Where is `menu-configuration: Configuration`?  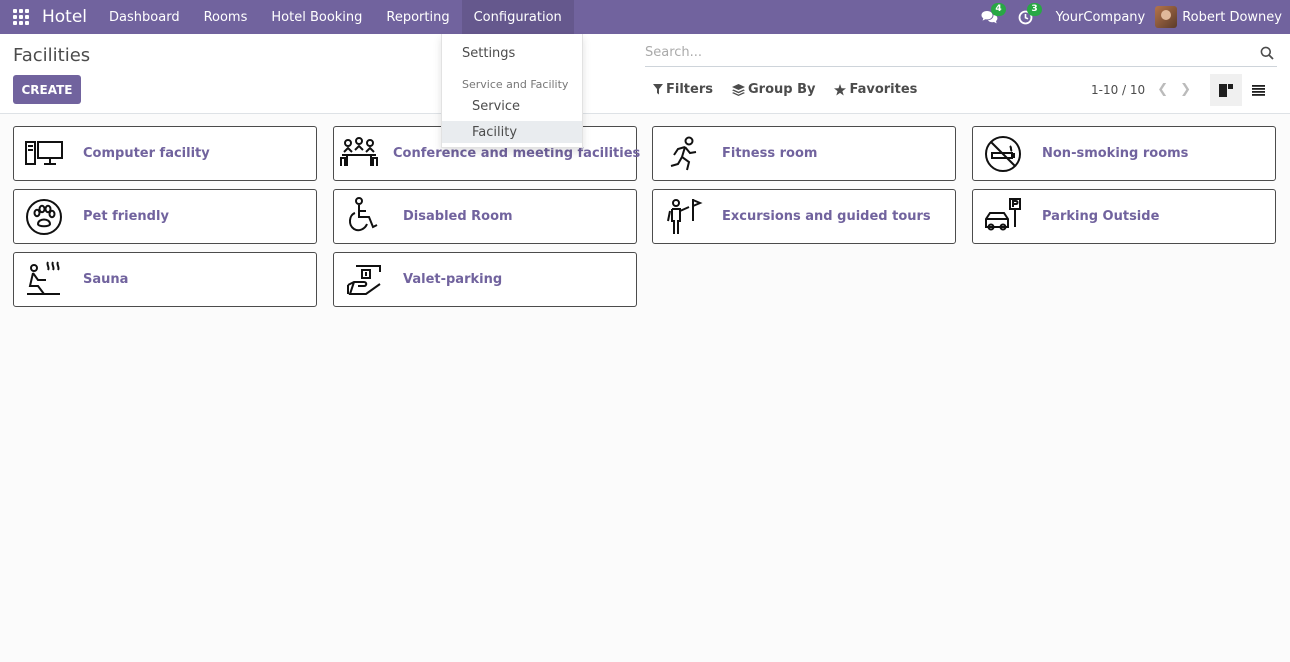 menu-configuration: Configuration is located at coordinates (517, 17).